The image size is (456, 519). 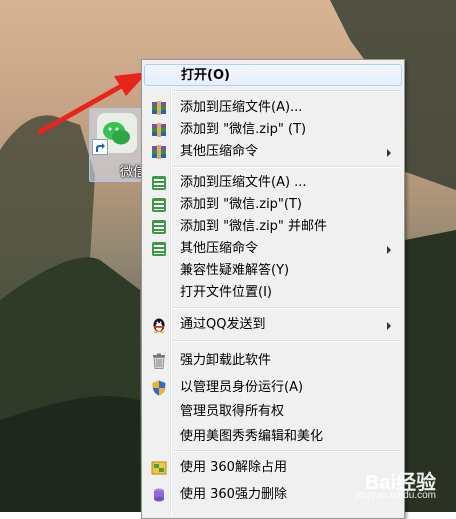 What do you see at coordinates (159, 325) in the screenshot?
I see `qq-penguin-icon` at bounding box center [159, 325].